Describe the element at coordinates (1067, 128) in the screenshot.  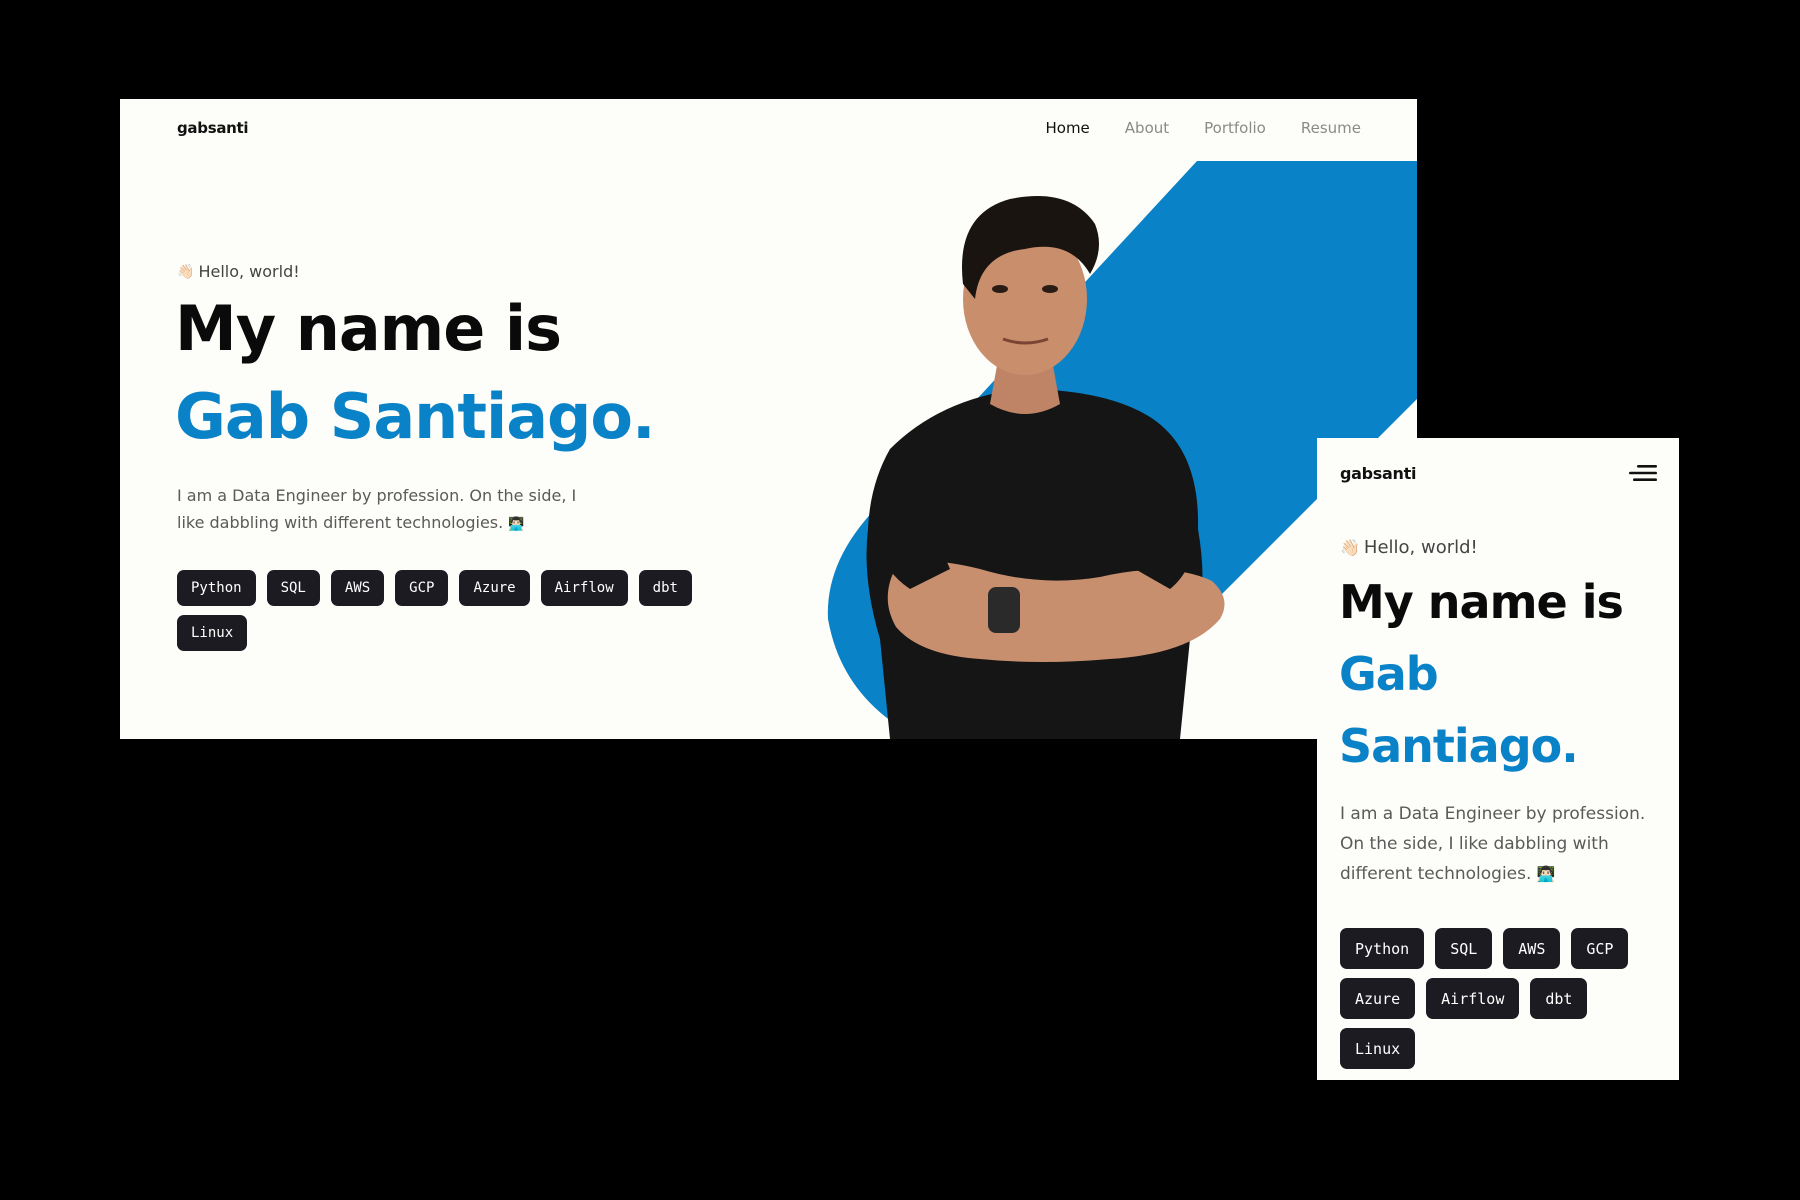
I see `nav-item-home: Home` at that location.